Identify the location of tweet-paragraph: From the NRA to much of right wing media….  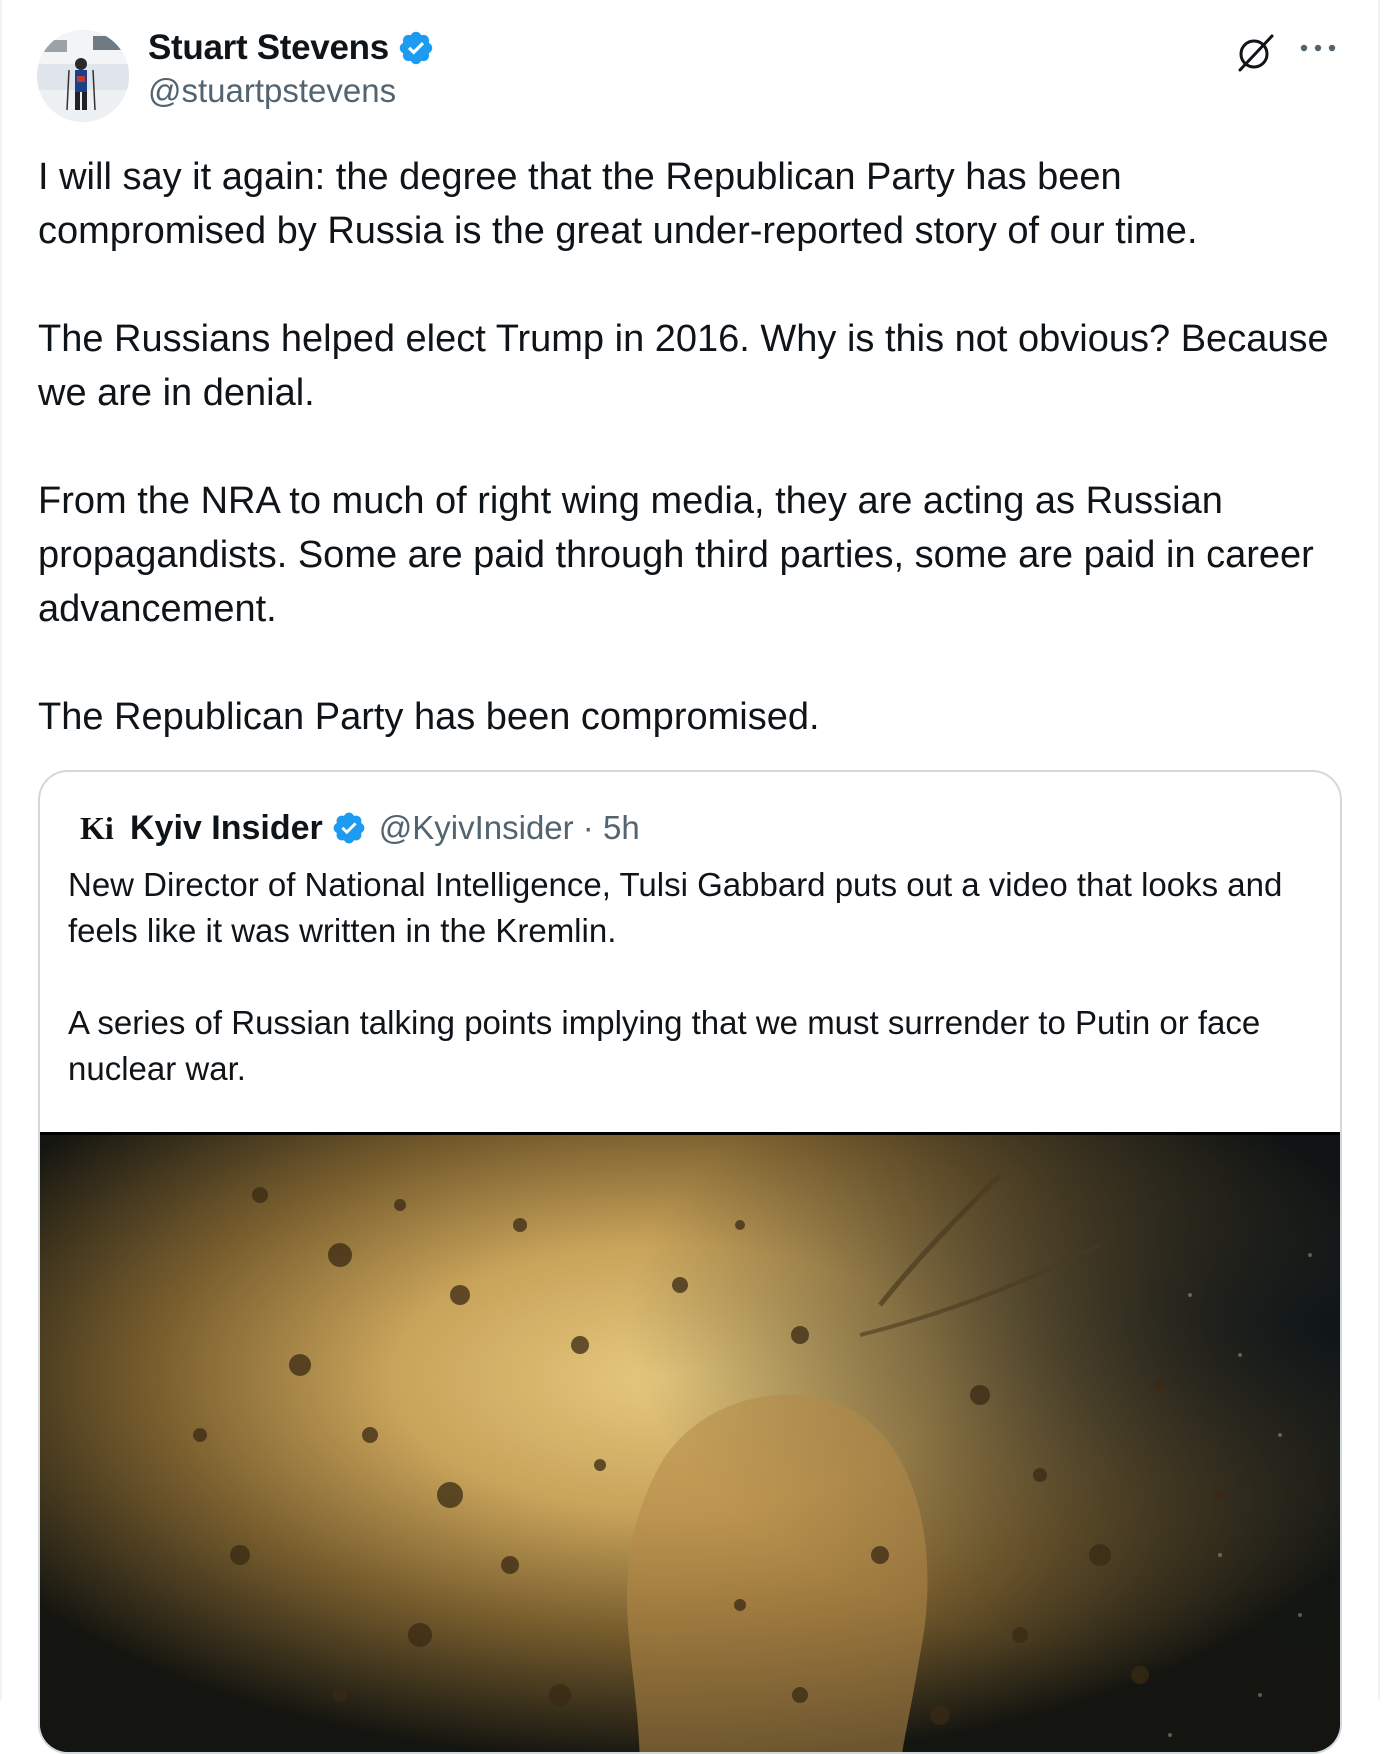
(676, 555).